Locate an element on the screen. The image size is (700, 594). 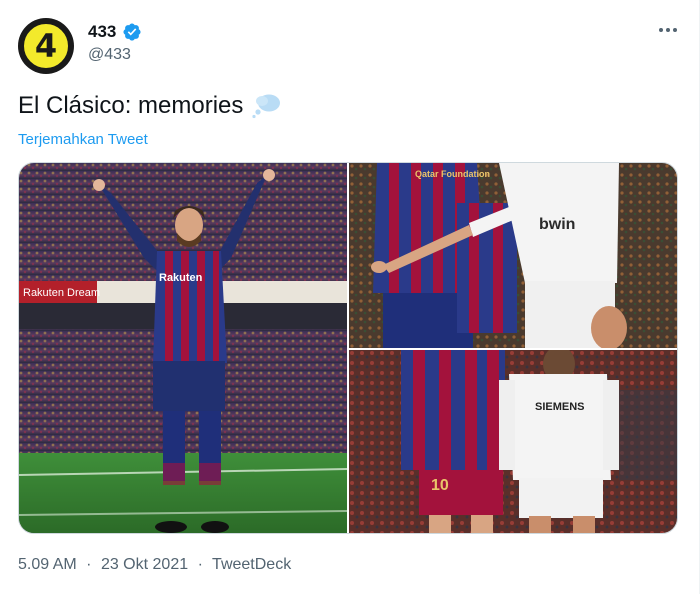
avatar-text: 4 is located at coordinates (46, 46).